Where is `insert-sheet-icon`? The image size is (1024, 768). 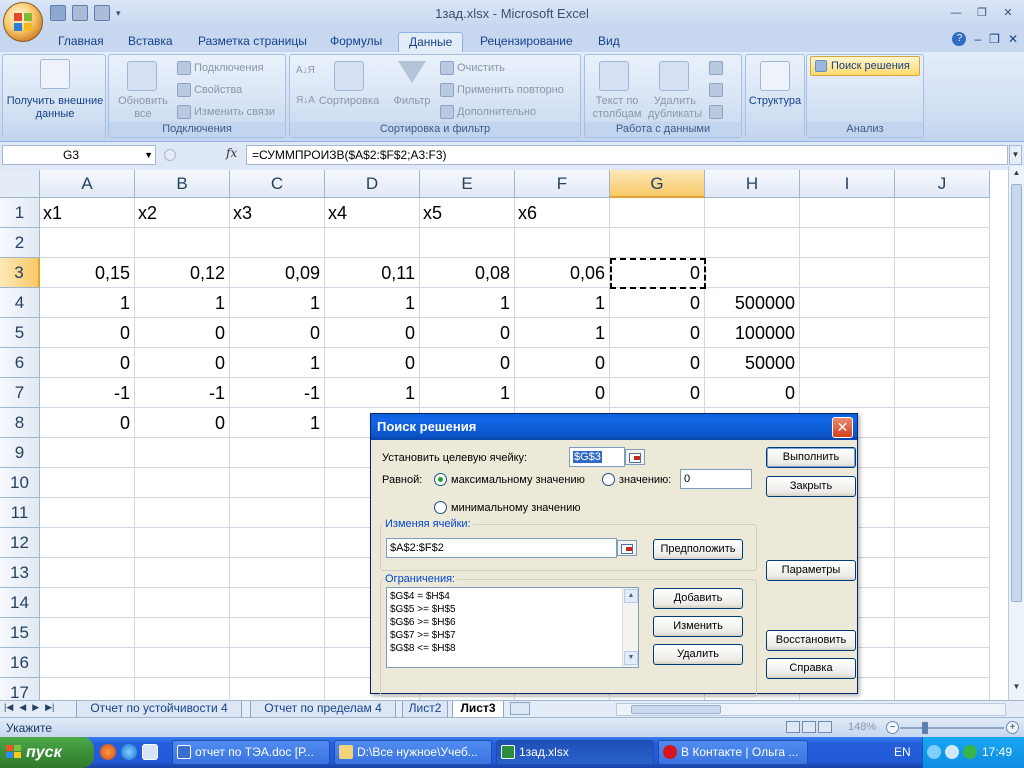 insert-sheet-icon is located at coordinates (520, 708).